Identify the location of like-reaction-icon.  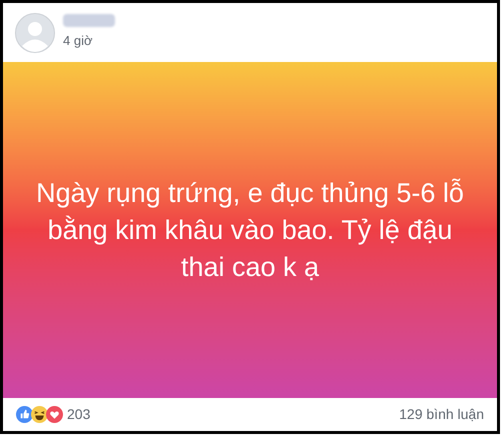
(24, 414).